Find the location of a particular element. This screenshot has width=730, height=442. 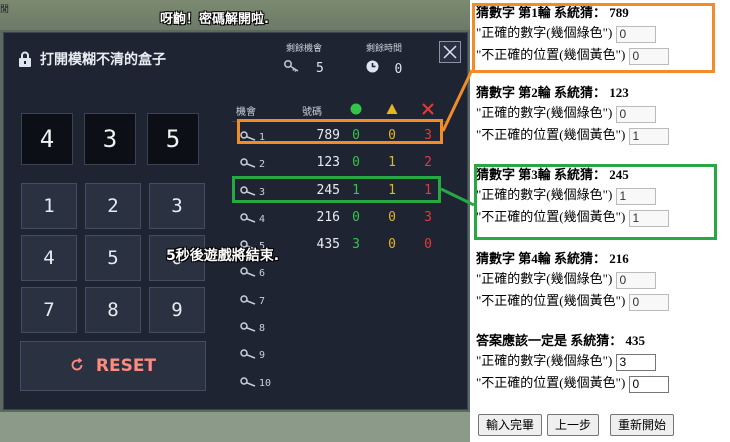

reset-button: RESET is located at coordinates (113, 366).